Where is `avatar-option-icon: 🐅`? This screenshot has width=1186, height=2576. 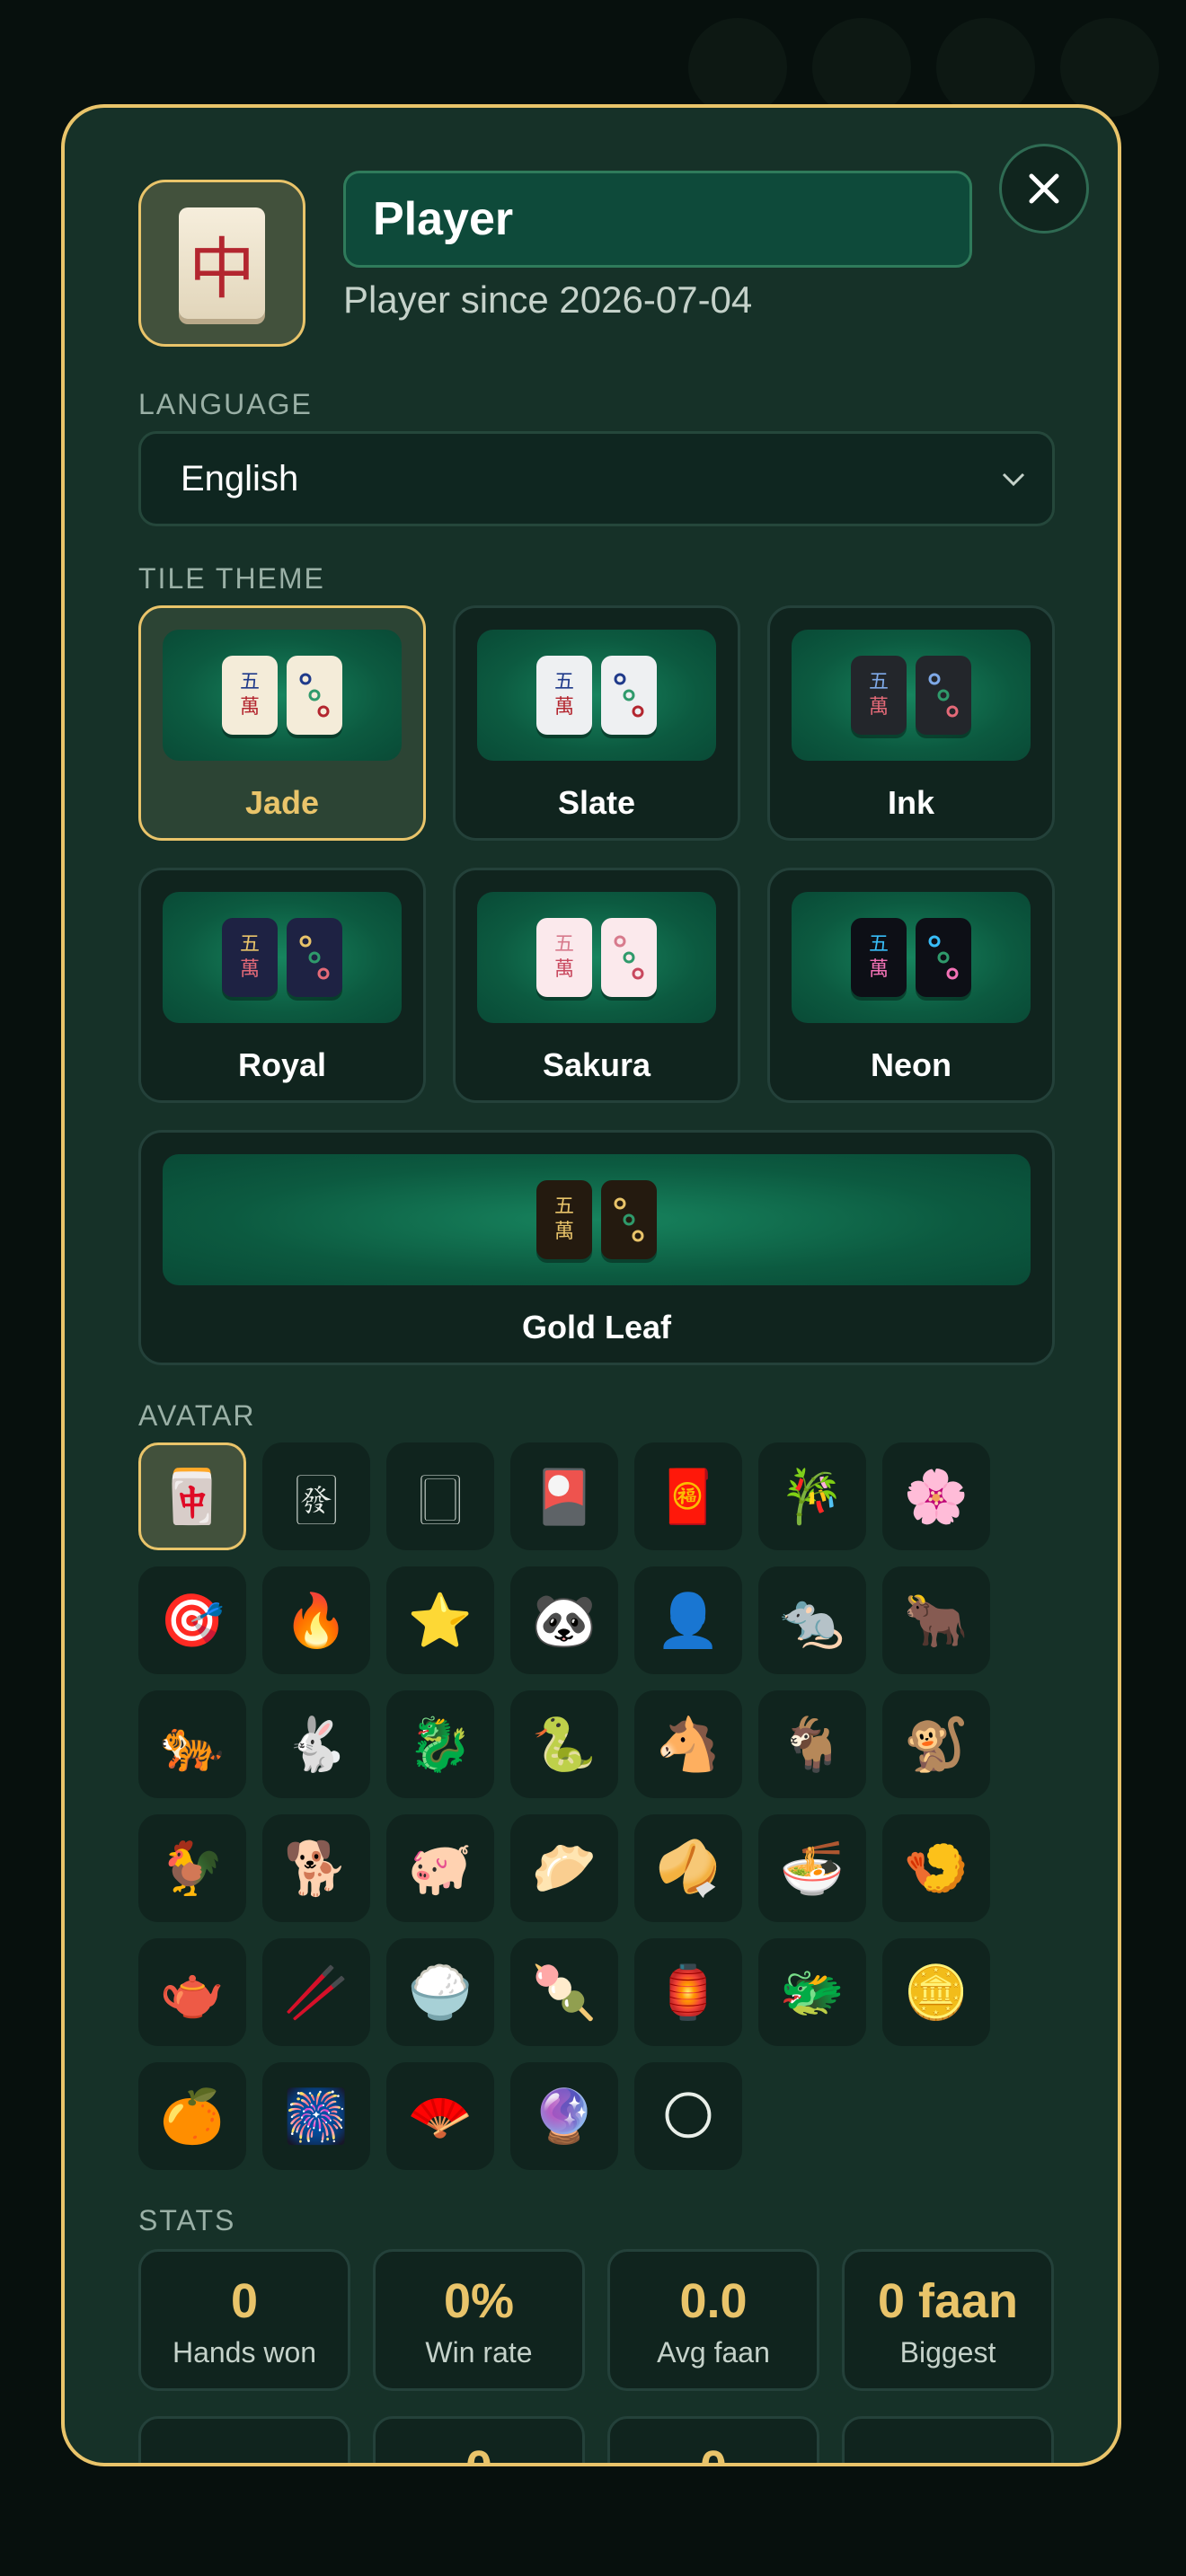 avatar-option-icon: 🐅 is located at coordinates (192, 1744).